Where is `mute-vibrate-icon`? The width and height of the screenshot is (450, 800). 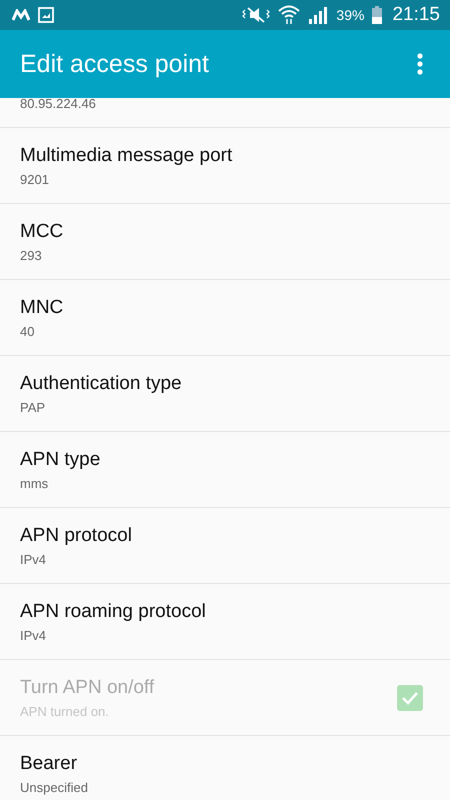
mute-vibrate-icon is located at coordinates (256, 15).